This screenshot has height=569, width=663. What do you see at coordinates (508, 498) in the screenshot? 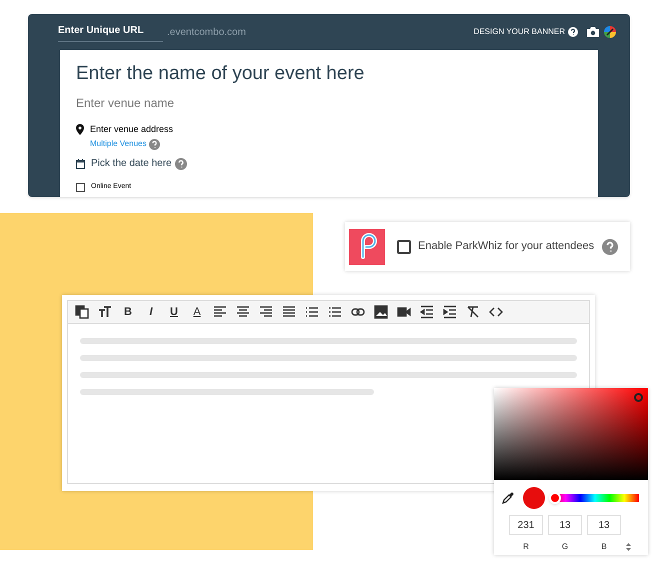
I see `eyedropper-icon` at bounding box center [508, 498].